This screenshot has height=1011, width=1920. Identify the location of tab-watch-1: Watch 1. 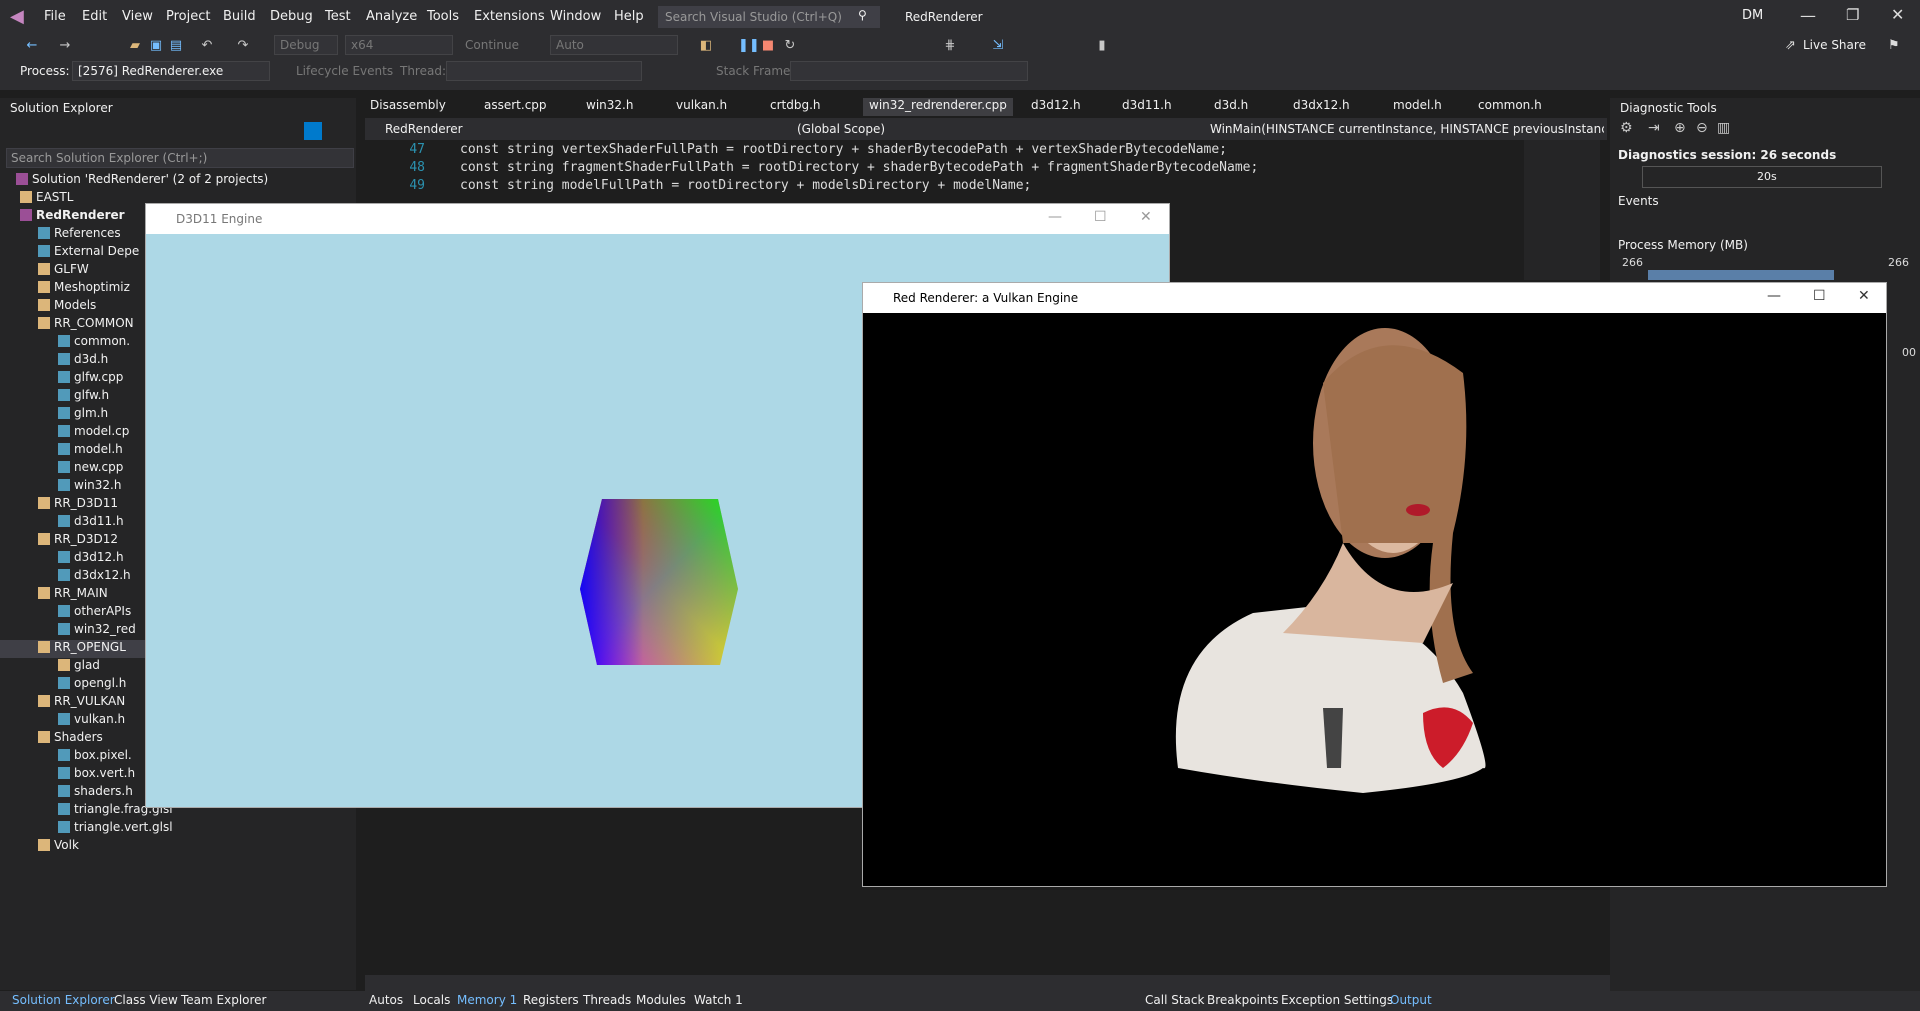
(718, 1000).